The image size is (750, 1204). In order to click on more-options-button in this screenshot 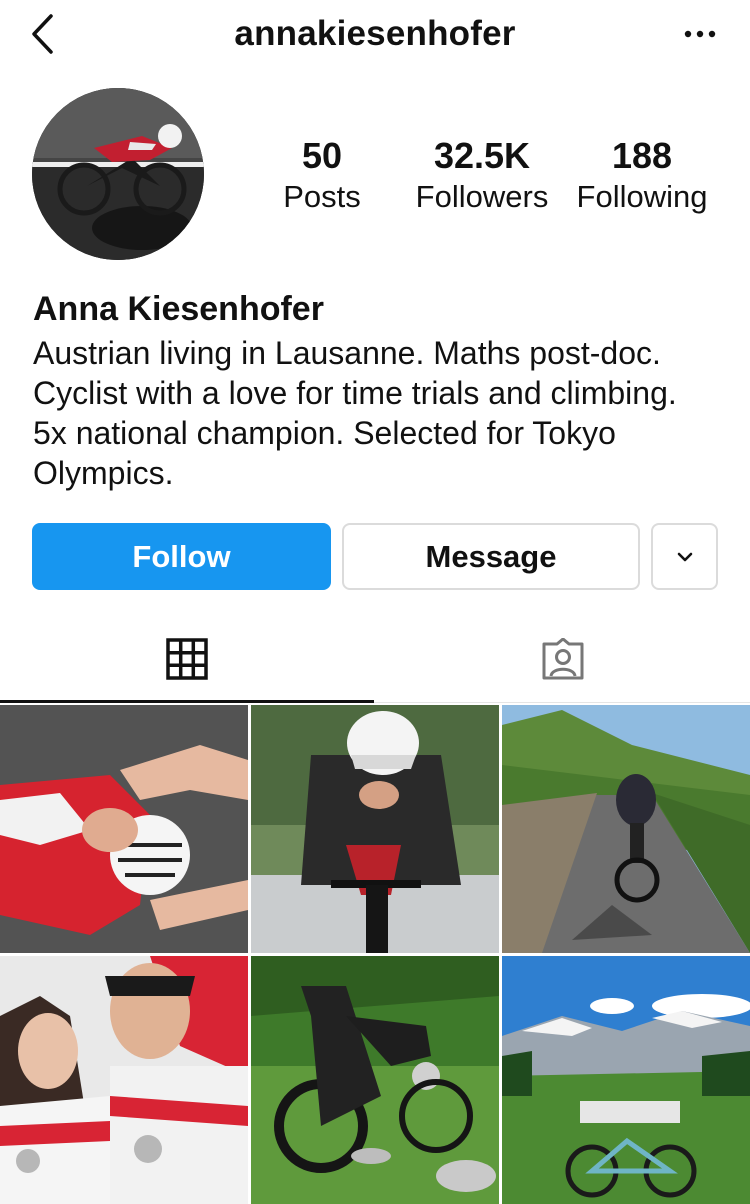, I will do `click(700, 34)`.